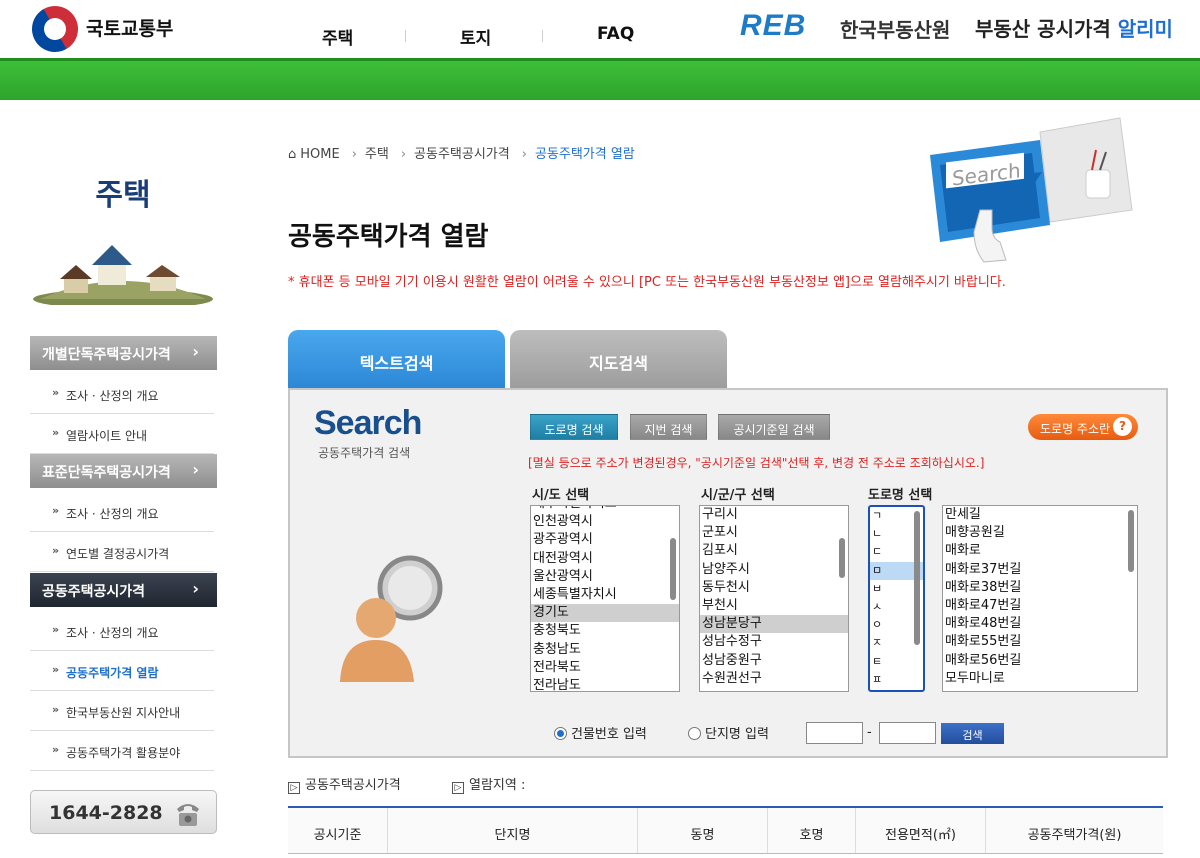 The width and height of the screenshot is (1200, 858). I want to click on sidebar-item-apartment-branches: » 한국부동산원 지사안내, so click(122, 711).